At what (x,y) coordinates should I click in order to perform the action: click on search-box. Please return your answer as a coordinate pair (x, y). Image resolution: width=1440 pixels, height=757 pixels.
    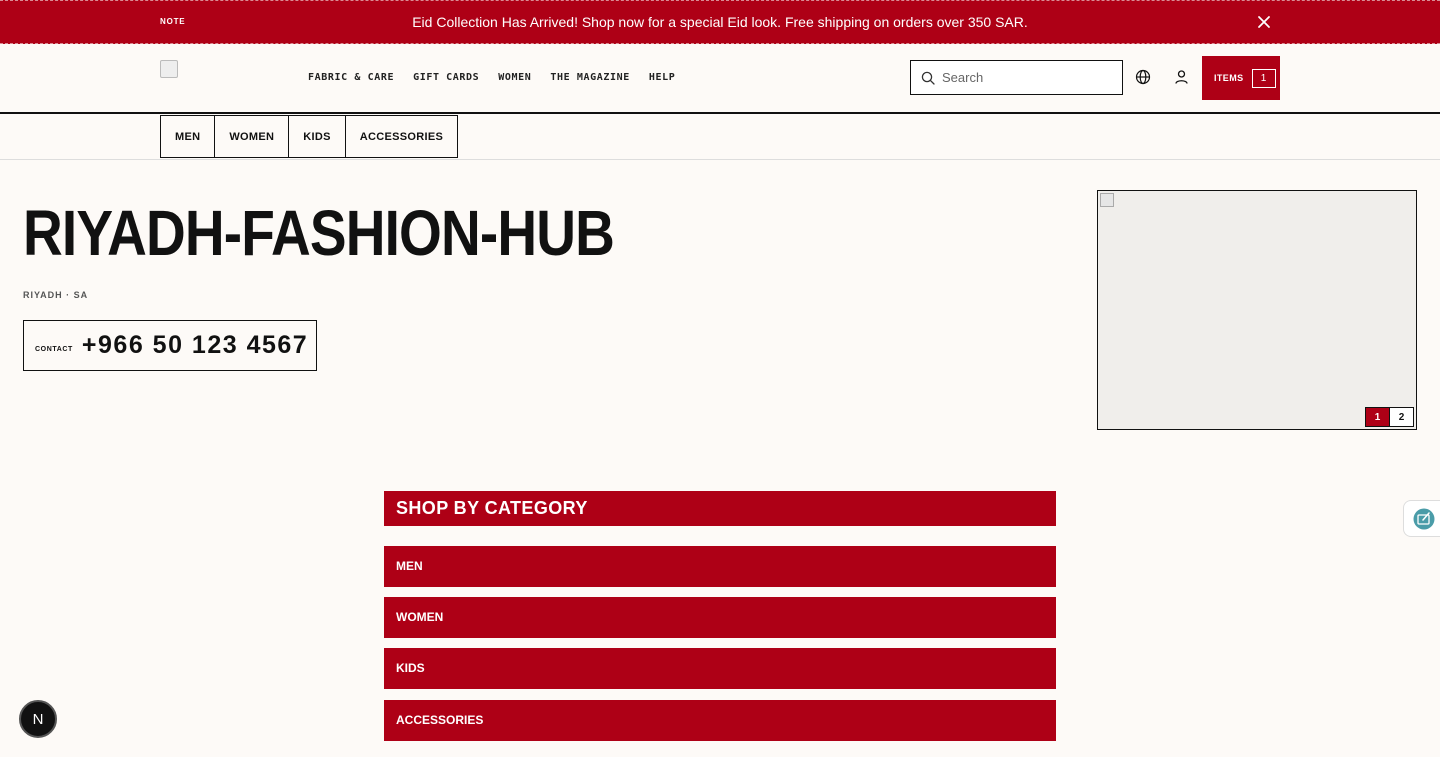
    Looking at the image, I should click on (1016, 77).